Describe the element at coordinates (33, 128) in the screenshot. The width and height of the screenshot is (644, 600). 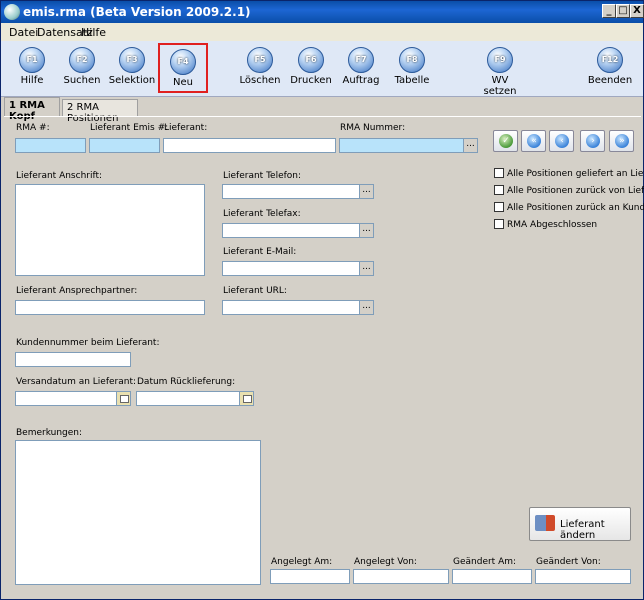
I see `rma-nr-label: RMA #:` at that location.